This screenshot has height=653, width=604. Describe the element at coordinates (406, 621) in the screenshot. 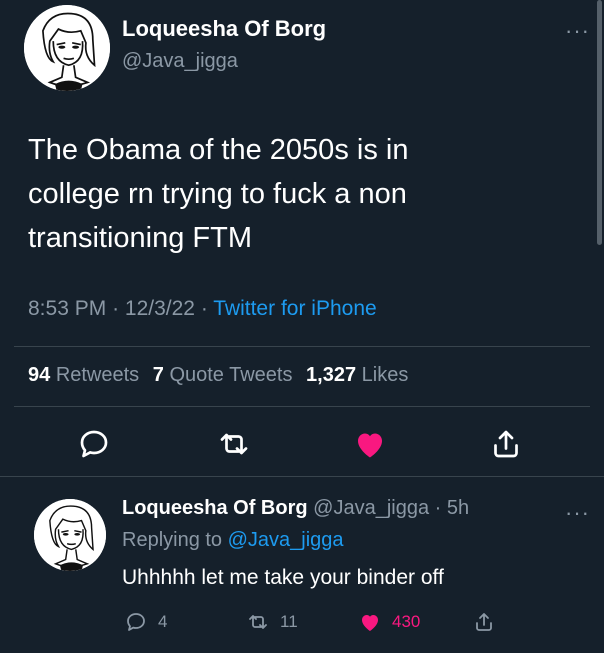

I see `like-count: 430` at that location.